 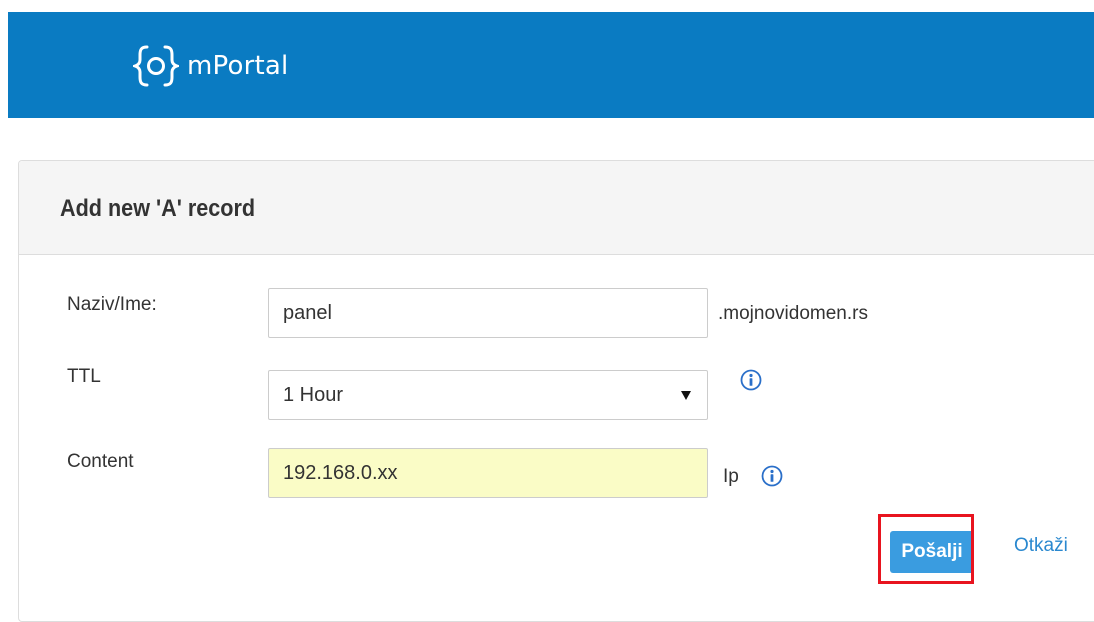 I want to click on app-logo: mPortal, so click(x=210, y=66).